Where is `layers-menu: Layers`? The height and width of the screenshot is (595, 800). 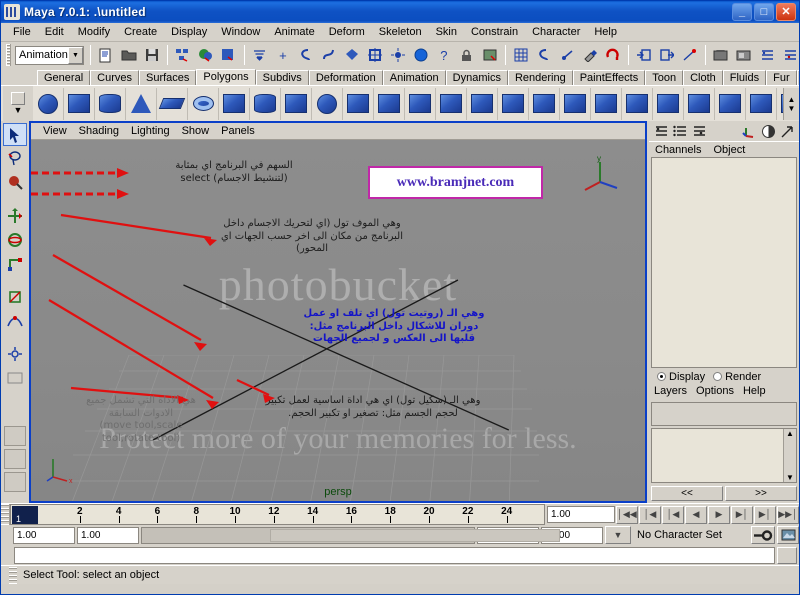 layers-menu: Layers is located at coordinates (670, 393).